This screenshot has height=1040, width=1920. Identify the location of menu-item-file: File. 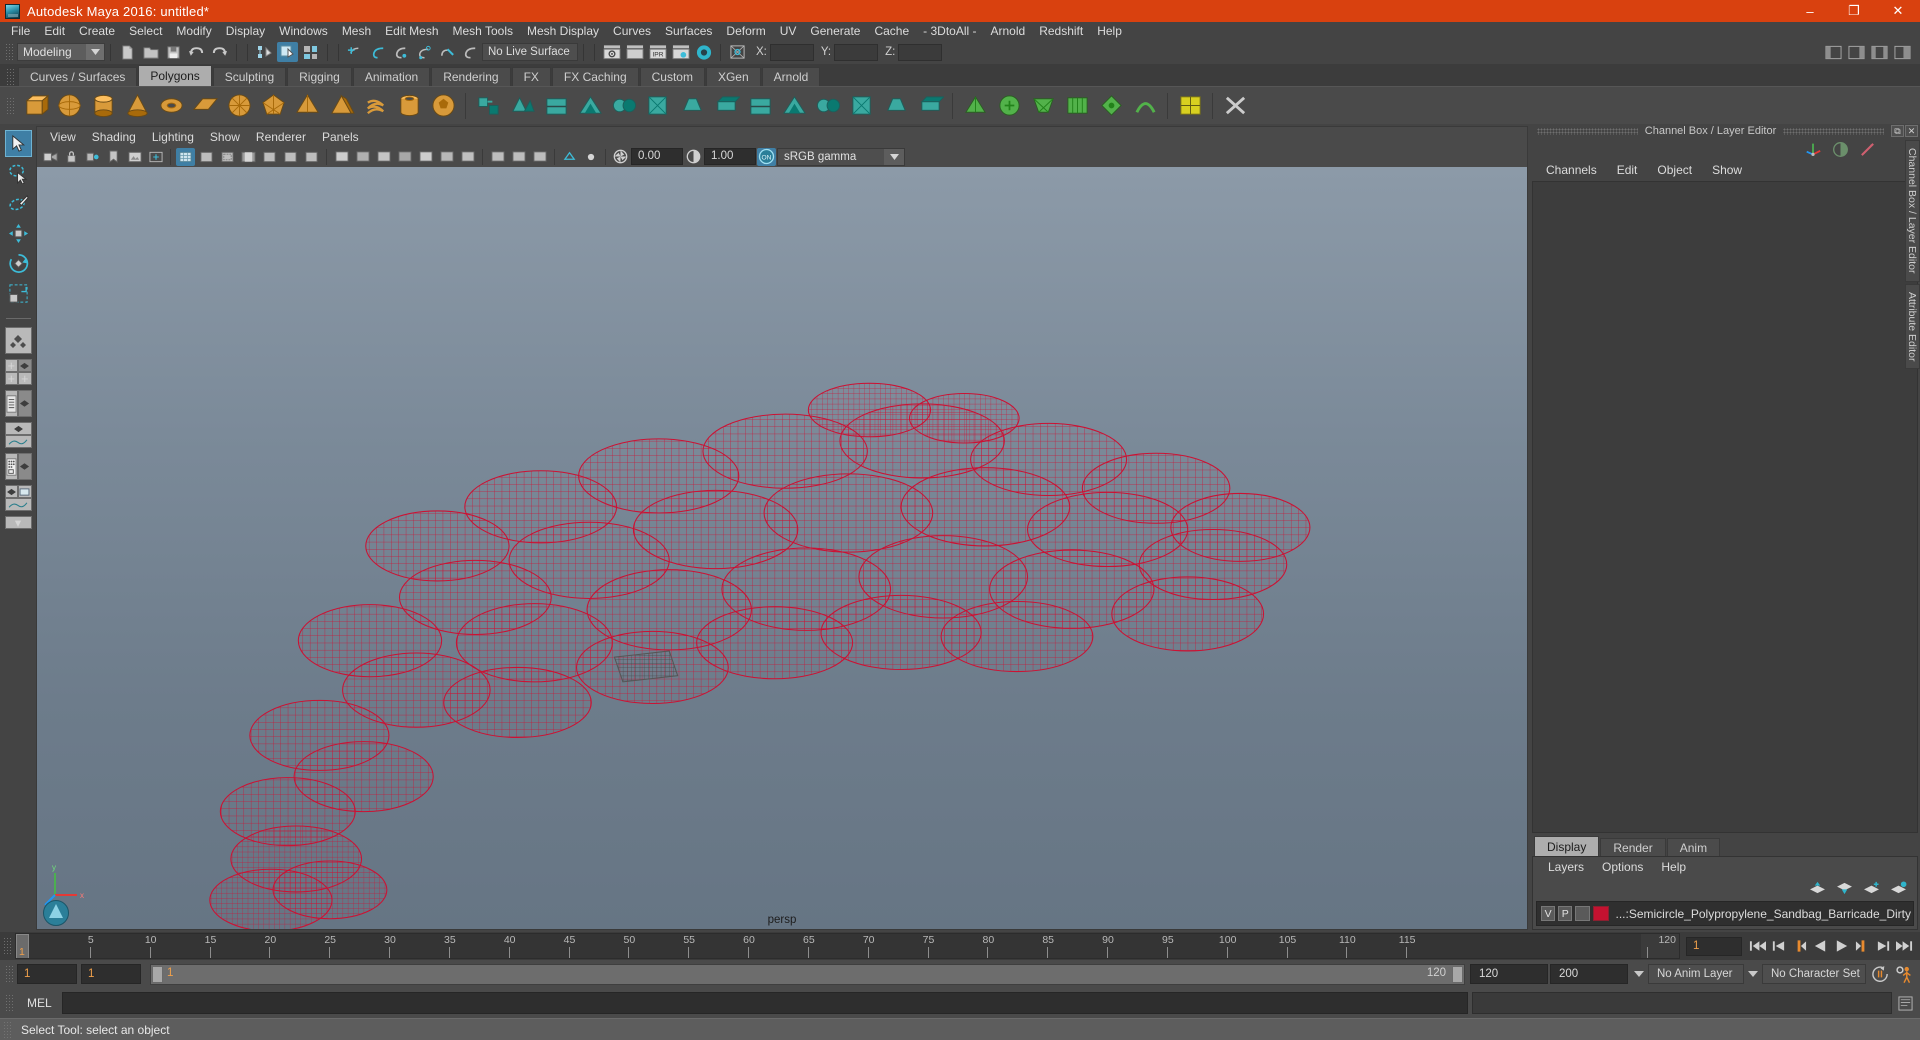
(20, 31).